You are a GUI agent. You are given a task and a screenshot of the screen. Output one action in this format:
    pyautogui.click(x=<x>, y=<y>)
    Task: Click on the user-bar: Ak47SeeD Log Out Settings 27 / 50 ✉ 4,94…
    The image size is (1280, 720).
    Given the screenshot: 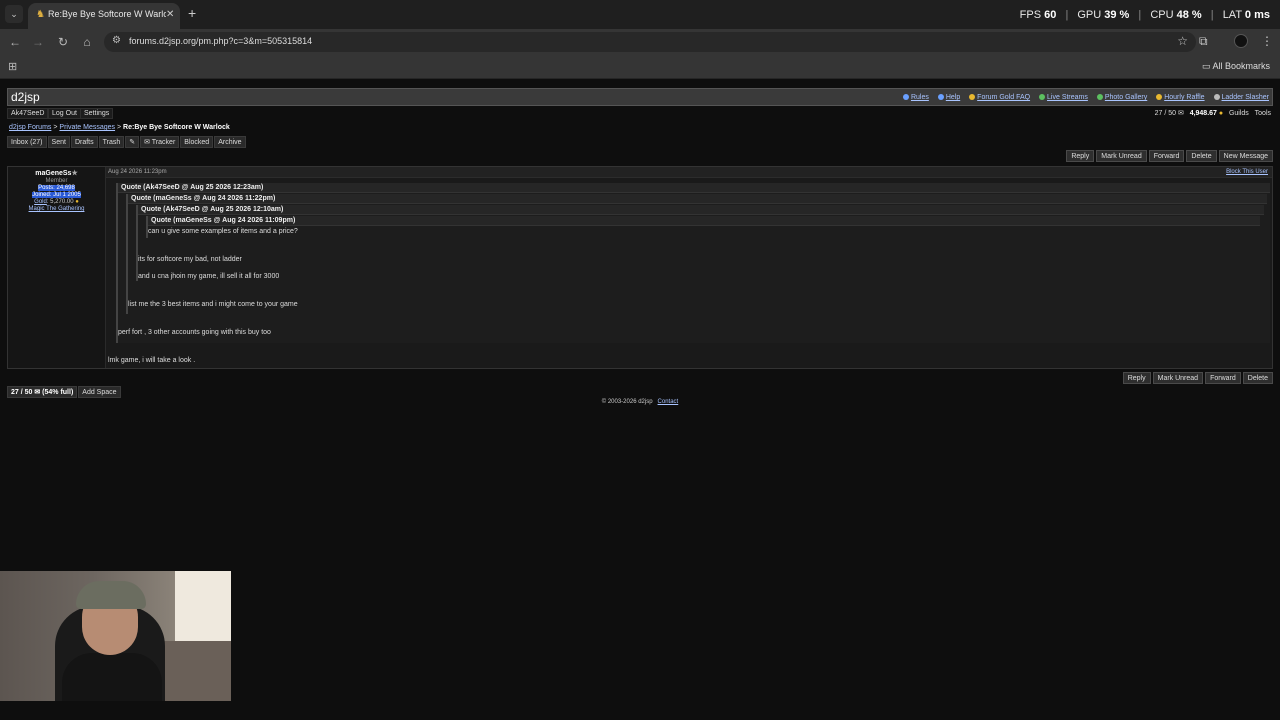 What is the action you would take?
    pyautogui.click(x=640, y=113)
    